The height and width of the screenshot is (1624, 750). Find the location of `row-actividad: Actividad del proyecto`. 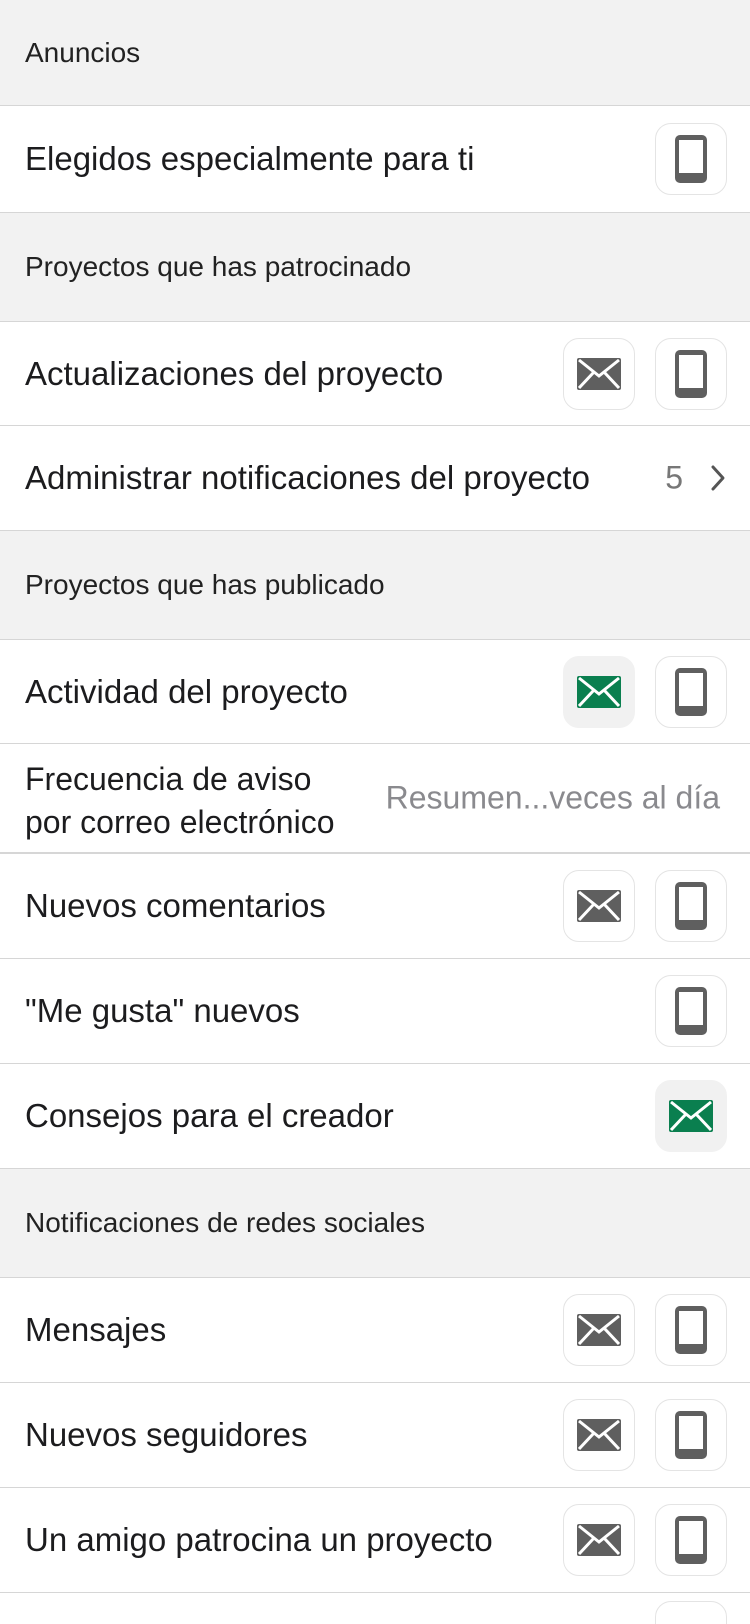

row-actividad: Actividad del proyecto is located at coordinates (375, 692).